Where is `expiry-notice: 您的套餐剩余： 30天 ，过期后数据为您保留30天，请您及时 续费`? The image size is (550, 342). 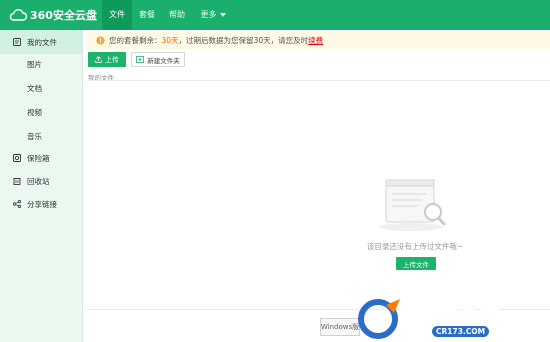 expiry-notice: 您的套餐剩余： 30天 ，过期后数据为您保留30天，请您及时 续费 is located at coordinates (318, 40).